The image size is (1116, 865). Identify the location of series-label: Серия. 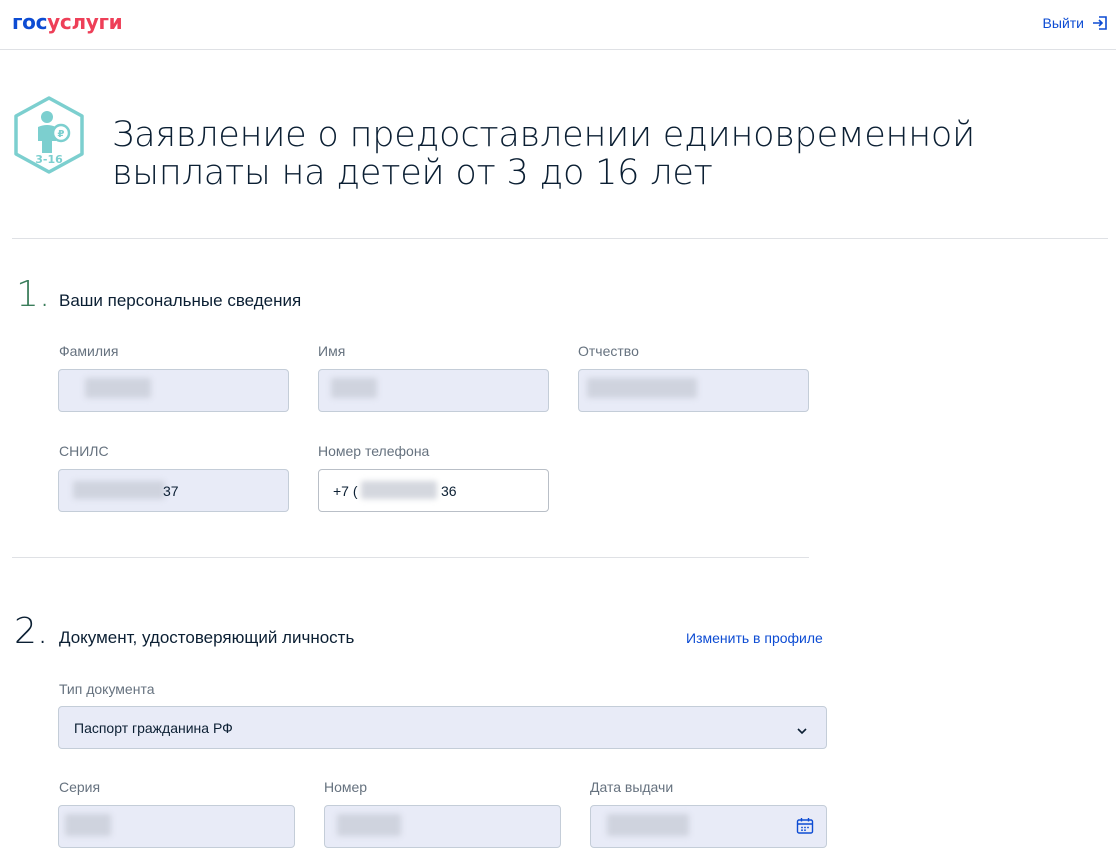
(80, 787).